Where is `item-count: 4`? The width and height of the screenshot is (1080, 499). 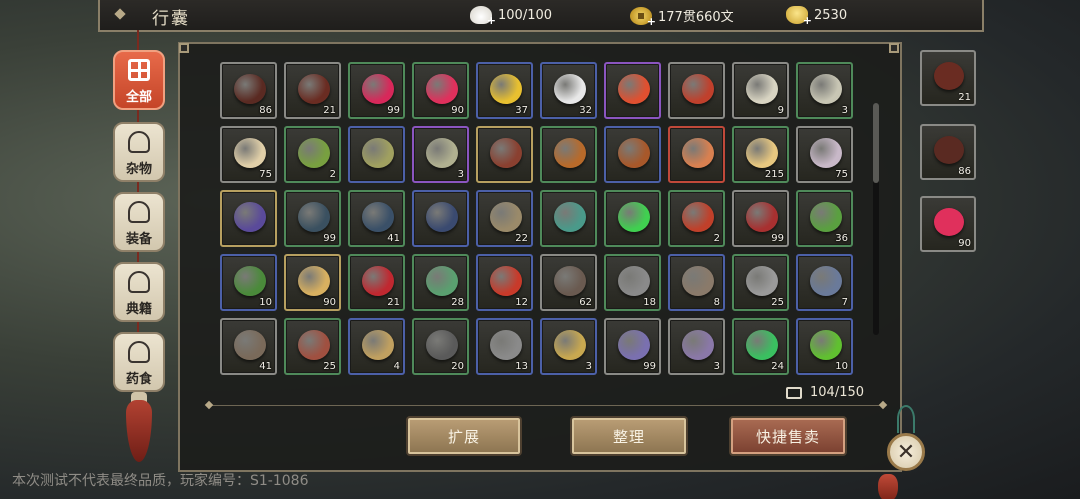 item-count: 4 is located at coordinates (396, 366).